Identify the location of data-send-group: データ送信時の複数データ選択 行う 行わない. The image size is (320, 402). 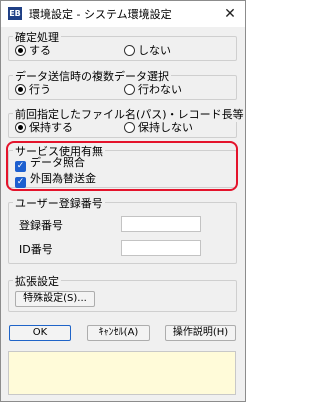
(122, 84).